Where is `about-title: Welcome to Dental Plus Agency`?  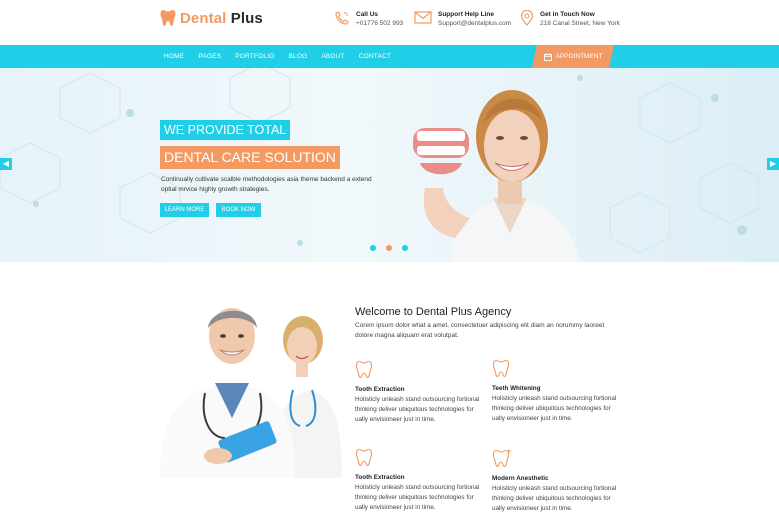 about-title: Welcome to Dental Plus Agency is located at coordinates (433, 312).